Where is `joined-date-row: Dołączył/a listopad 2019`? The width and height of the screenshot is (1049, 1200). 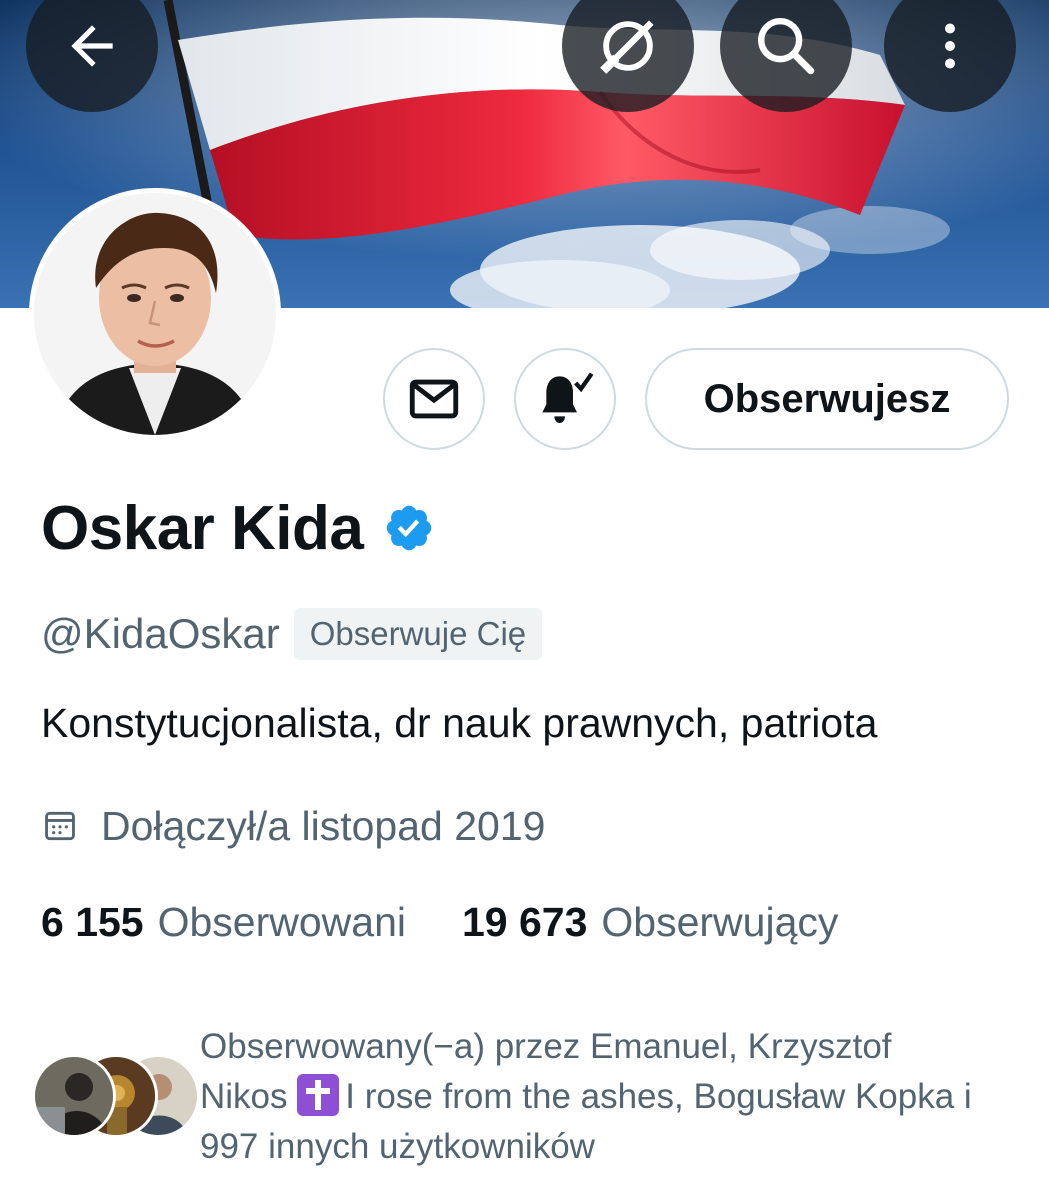
joined-date-row: Dołączył/a listopad 2019 is located at coordinates (293, 826).